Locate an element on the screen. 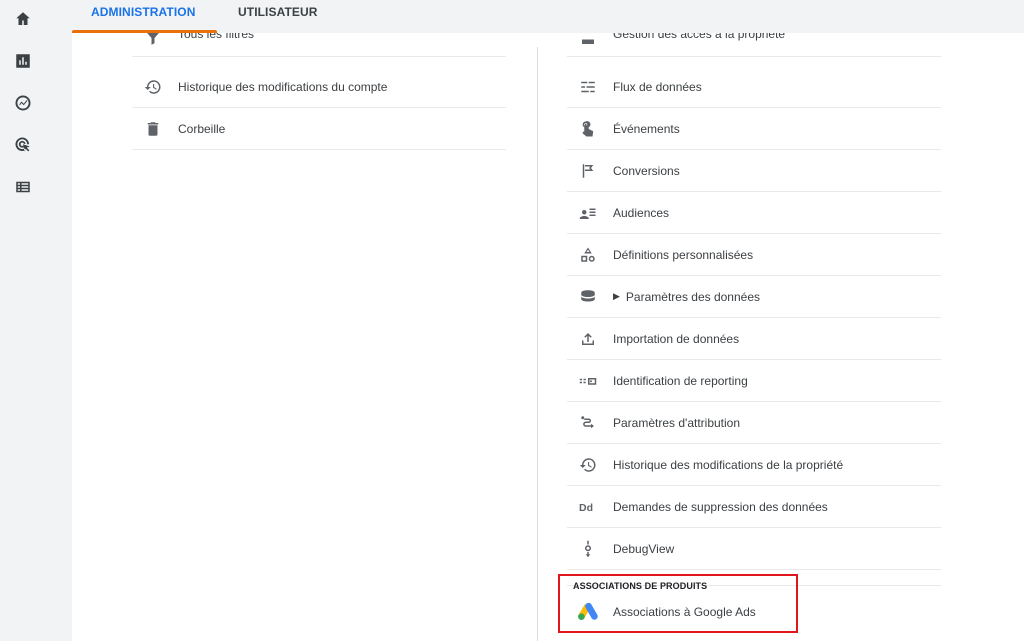  list-item-data-settings: ▶ Paramètres des données is located at coordinates (754, 297).